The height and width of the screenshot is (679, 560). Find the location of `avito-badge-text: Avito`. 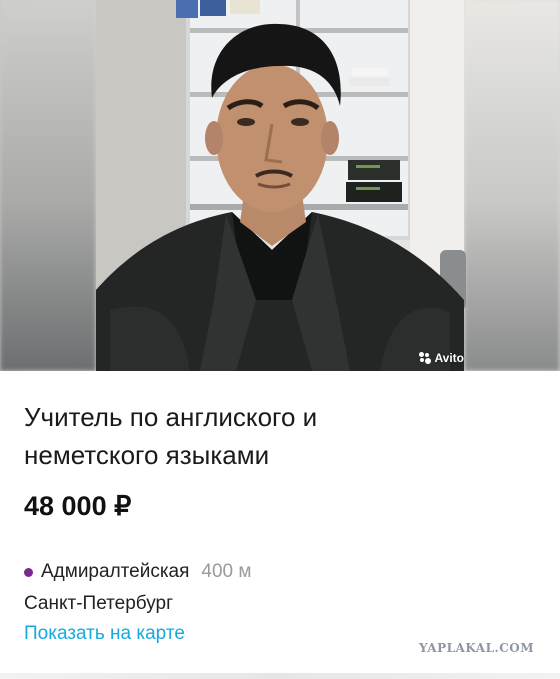

avito-badge-text: Avito is located at coordinates (449, 358).